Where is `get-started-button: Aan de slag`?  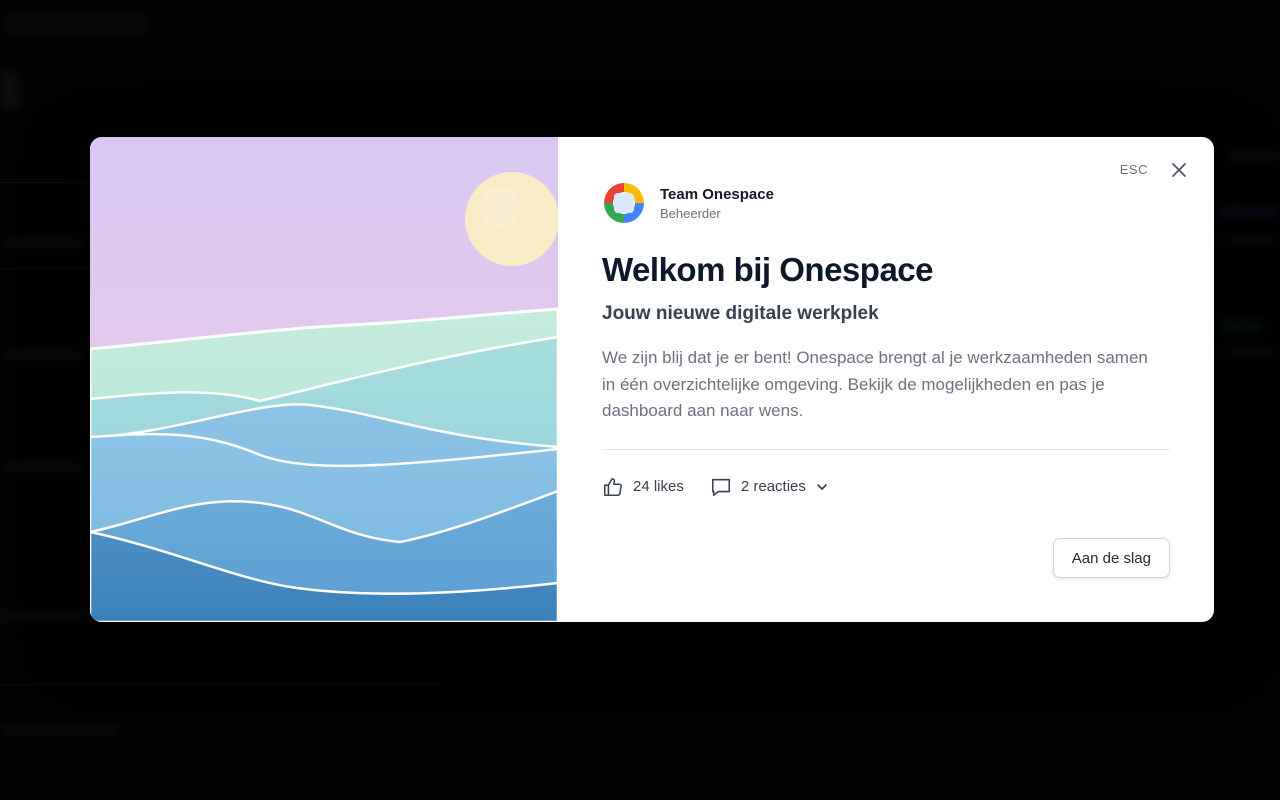
get-started-button: Aan de slag is located at coordinates (1111, 558).